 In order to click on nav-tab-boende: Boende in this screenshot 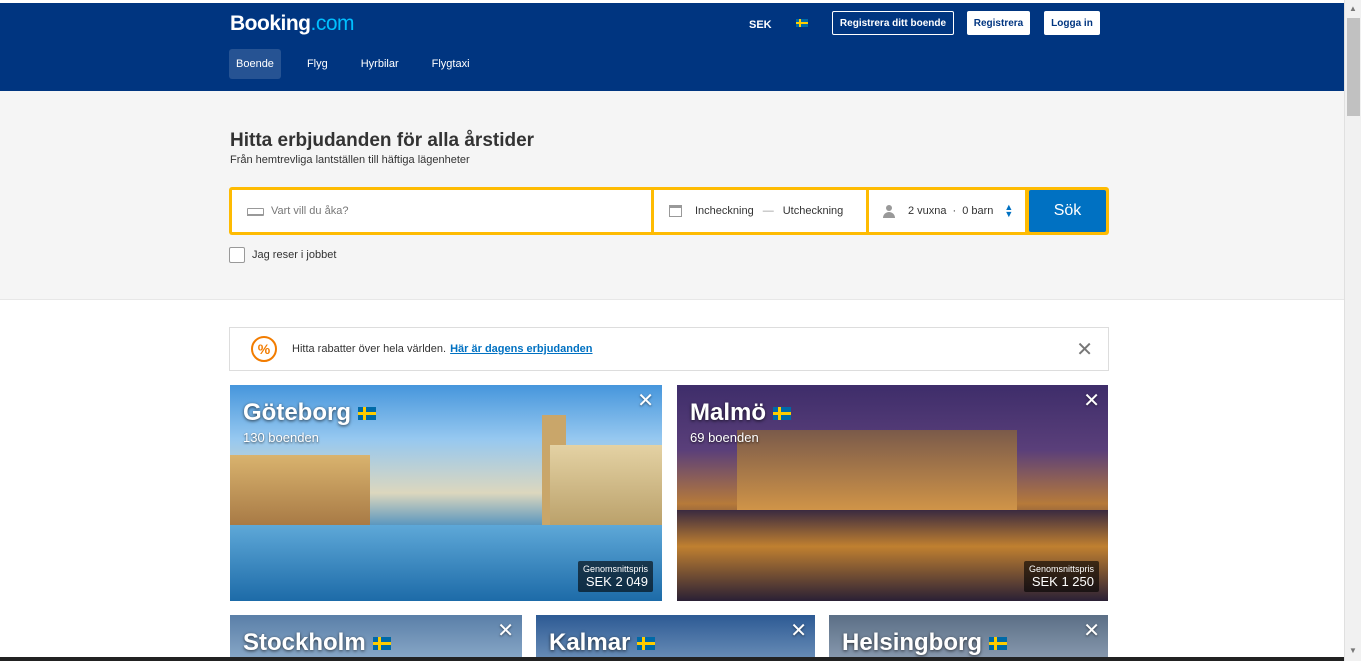, I will do `click(255, 64)`.